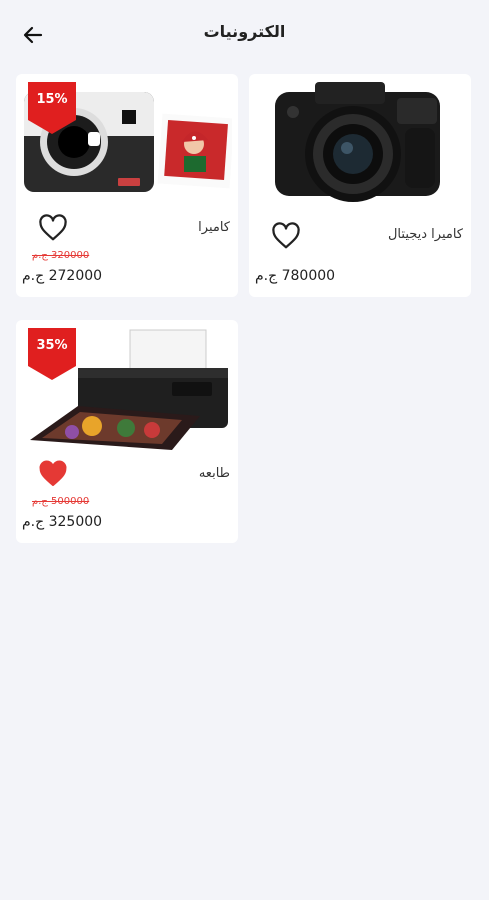 This screenshot has width=489, height=900. What do you see at coordinates (357, 142) in the screenshot?
I see `product-image-dslr-camera` at bounding box center [357, 142].